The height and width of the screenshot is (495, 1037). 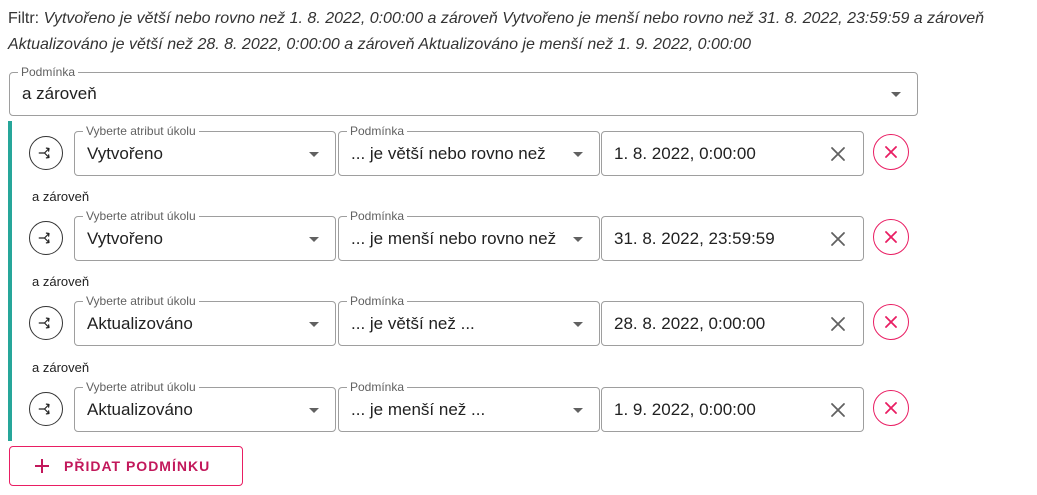 I want to click on date-value-input: 1. 9. 2022, 0:00:00, so click(x=732, y=409).